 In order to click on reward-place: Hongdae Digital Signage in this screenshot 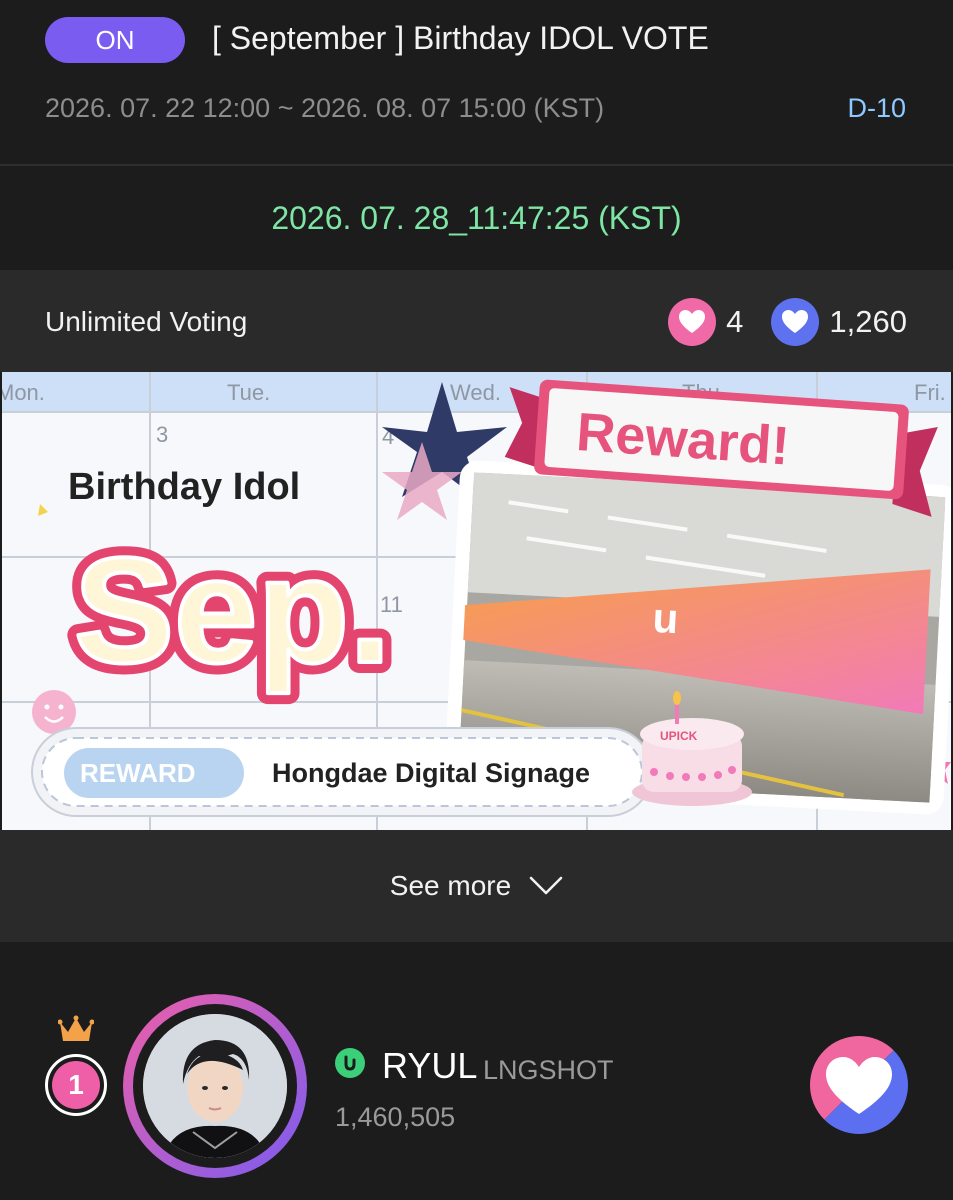, I will do `click(431, 773)`.